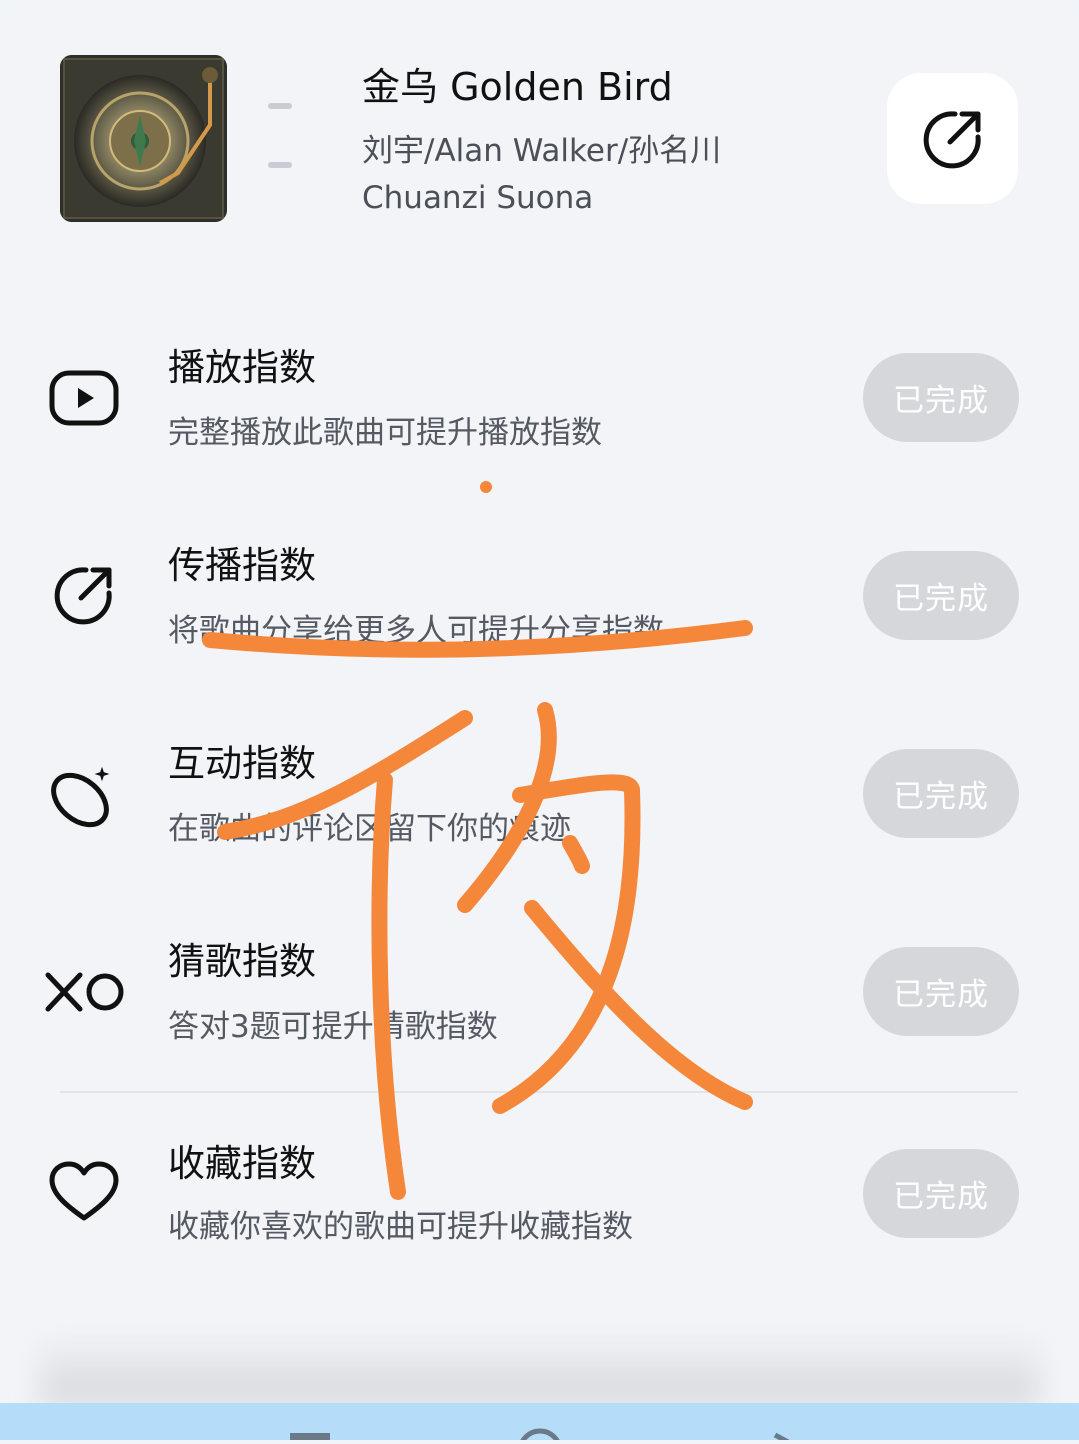  I want to click on task-desc: 收藏你喜欢的歌曲可提升收藏指数, so click(400, 1227).